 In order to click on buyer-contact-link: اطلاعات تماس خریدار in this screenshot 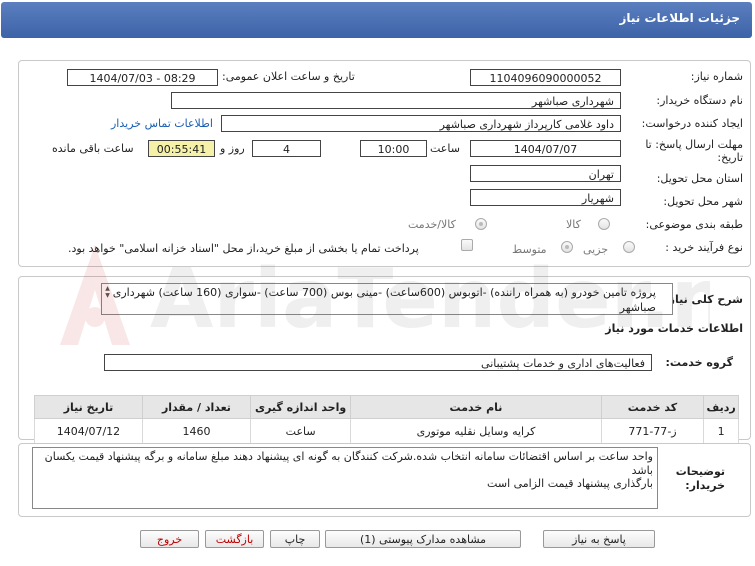, I will do `click(162, 123)`.